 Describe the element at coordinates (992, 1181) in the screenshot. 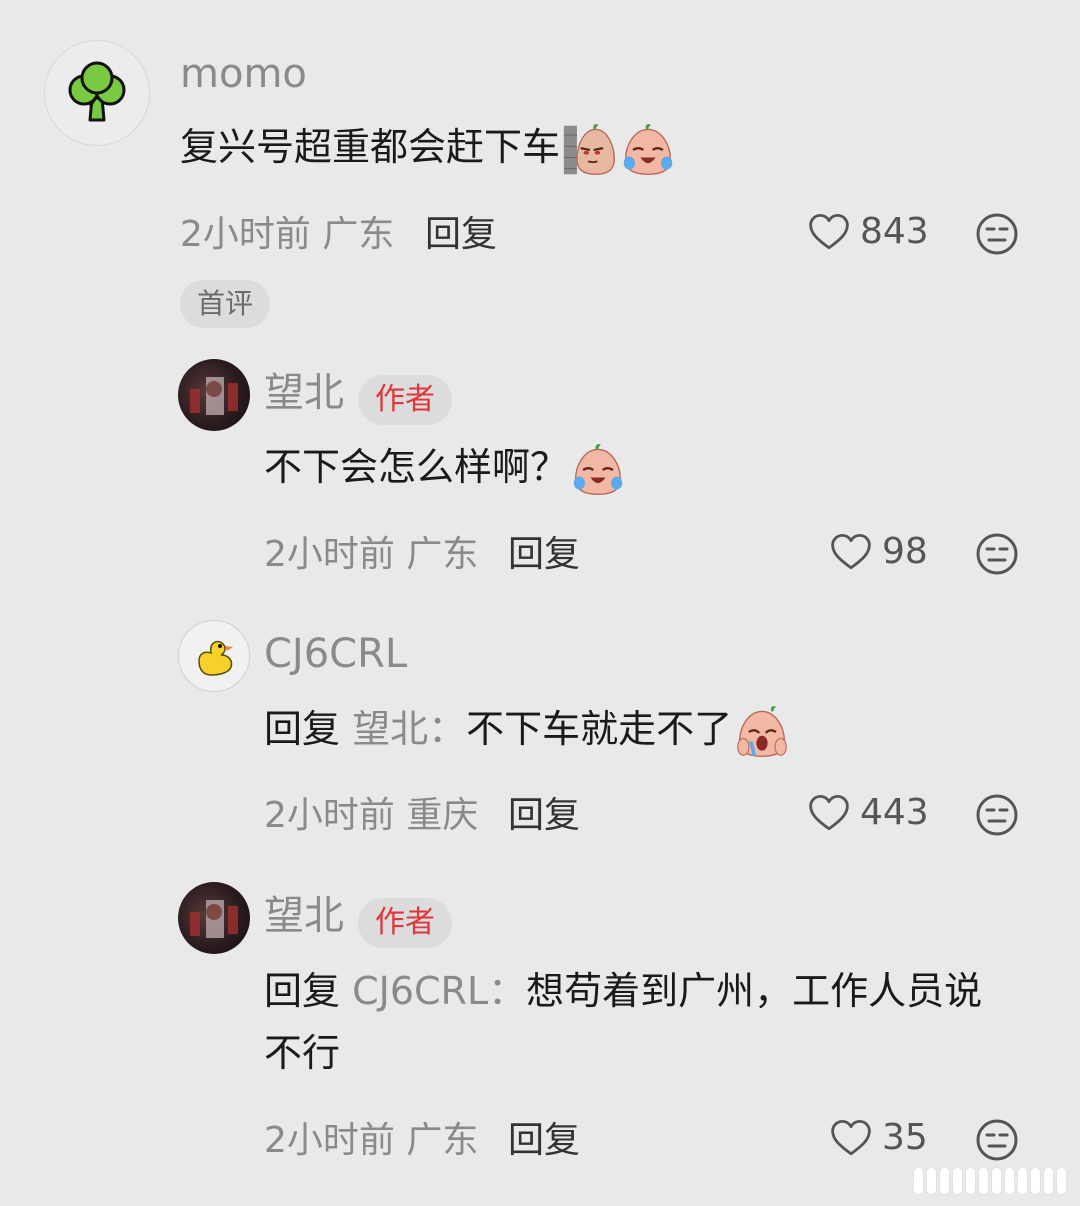

I see `watermark-bars` at that location.